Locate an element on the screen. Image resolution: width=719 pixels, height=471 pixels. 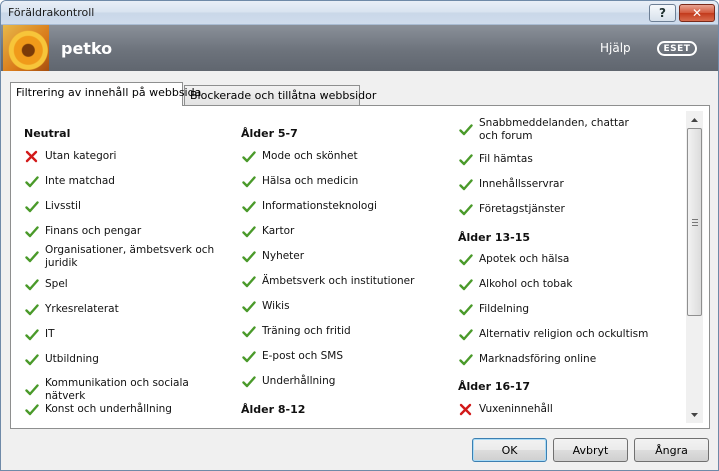
category-label: Hälsa och medicin is located at coordinates (310, 181).